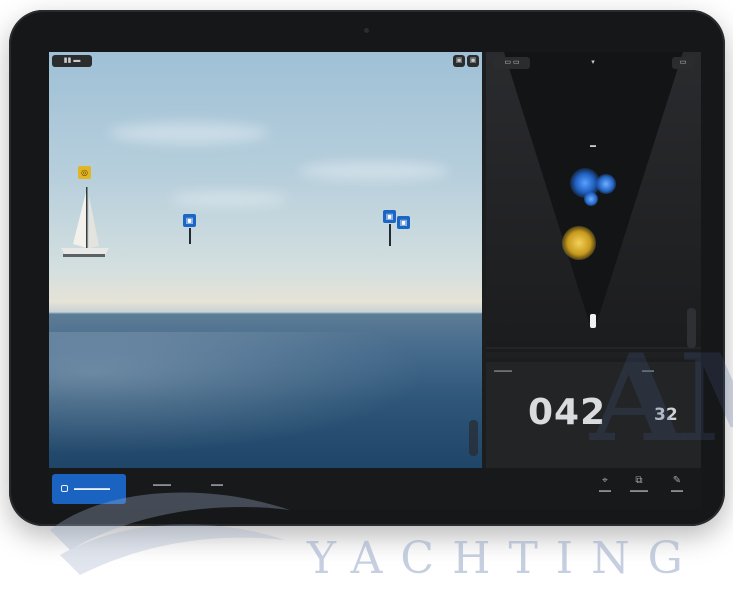  What do you see at coordinates (403, 222) in the screenshot?
I see `target-marker-3: ▣` at bounding box center [403, 222].